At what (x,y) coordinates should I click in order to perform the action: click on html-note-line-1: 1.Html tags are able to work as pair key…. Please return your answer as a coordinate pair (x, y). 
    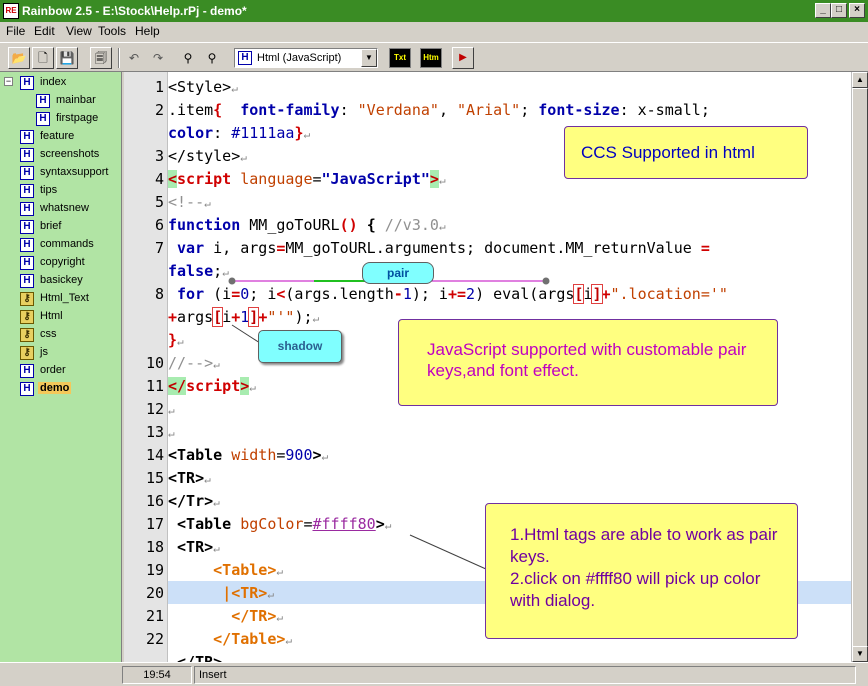
    Looking at the image, I should click on (644, 545).